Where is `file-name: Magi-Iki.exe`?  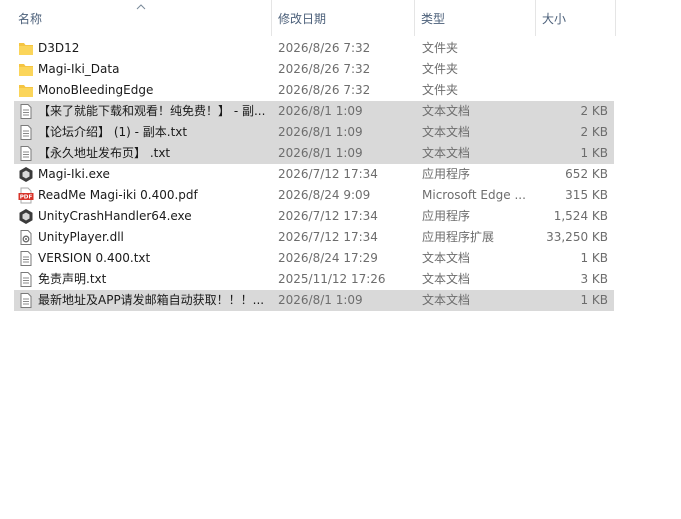
file-name: Magi-Iki.exe is located at coordinates (74, 174).